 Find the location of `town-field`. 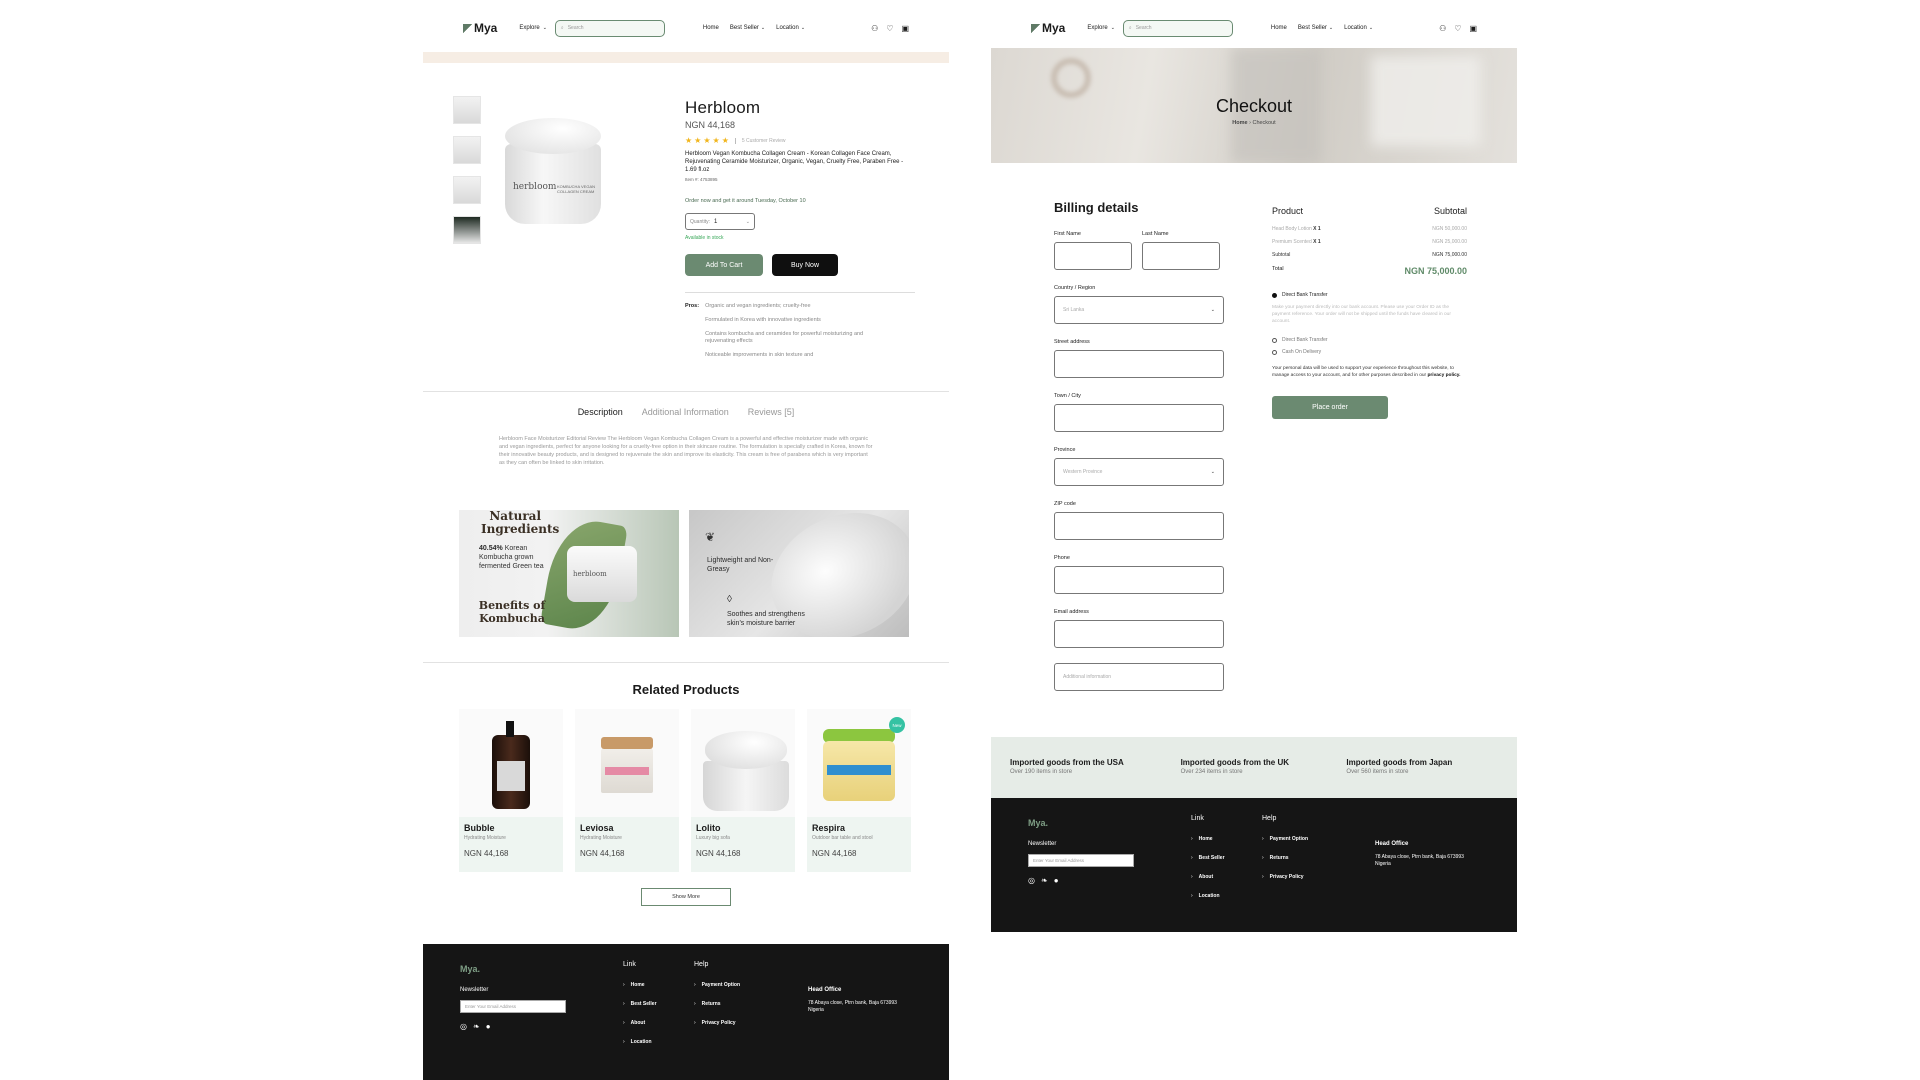

town-field is located at coordinates (1139, 418).